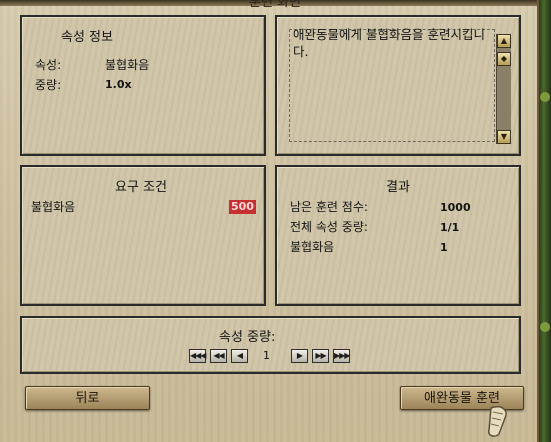  Describe the element at coordinates (320, 356) in the screenshot. I see `increase-weight-fast-button: ▶▶` at that location.